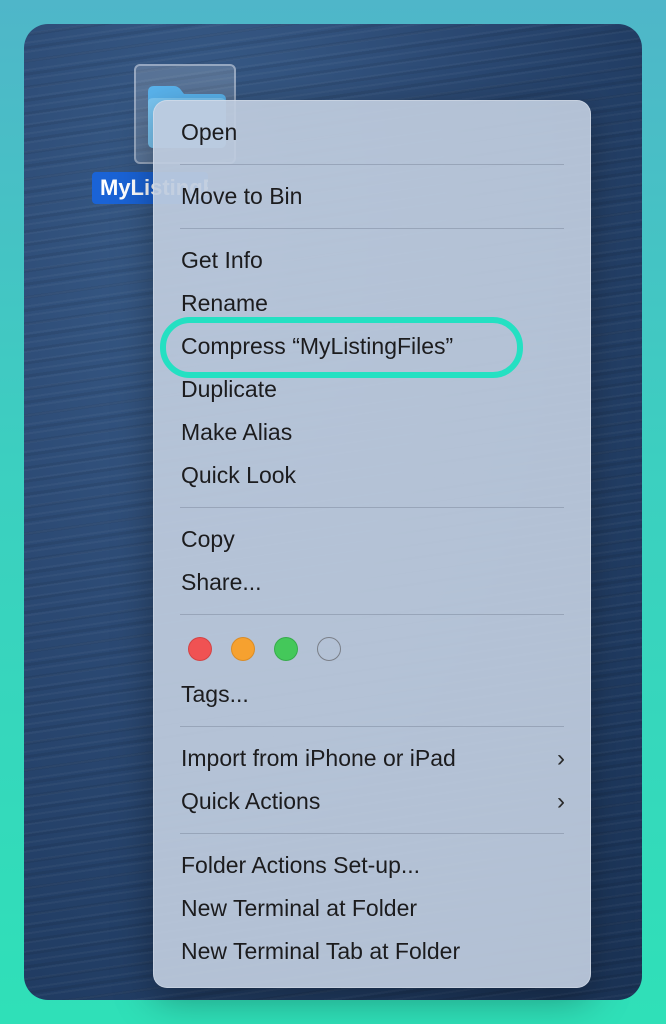 The width and height of the screenshot is (666, 1024). I want to click on menu-item-quick-actions: Quick Actions ›, so click(372, 801).